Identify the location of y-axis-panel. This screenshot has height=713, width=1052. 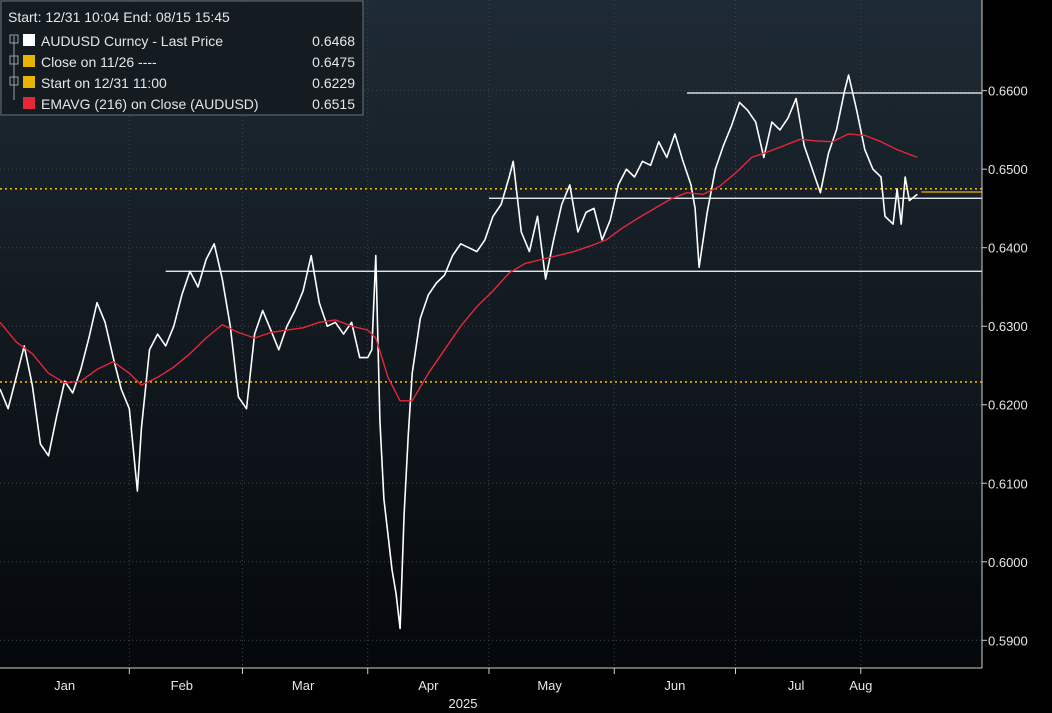
(1017, 356).